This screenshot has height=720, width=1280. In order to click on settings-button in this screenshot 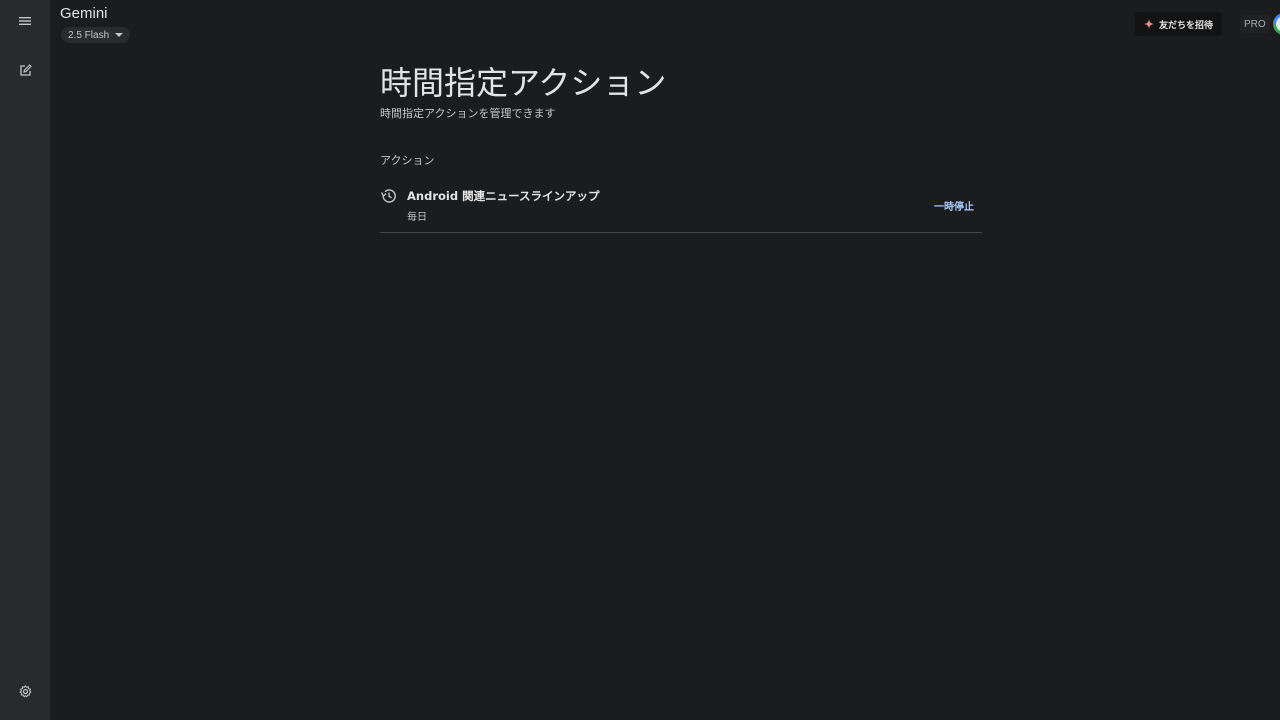, I will do `click(25, 691)`.